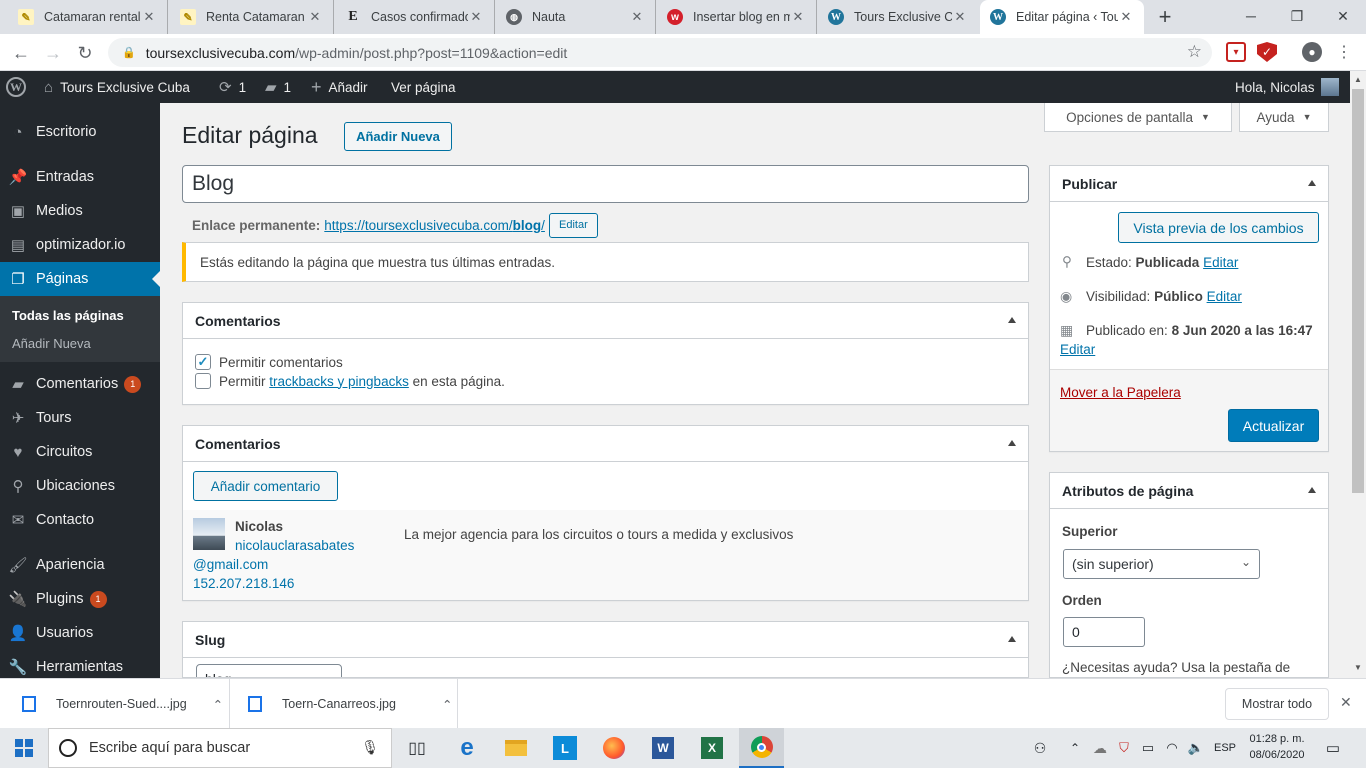 This screenshot has width=1366, height=768. Describe the element at coordinates (1333, 748) in the screenshot. I see `notifications-icon: ▭` at that location.